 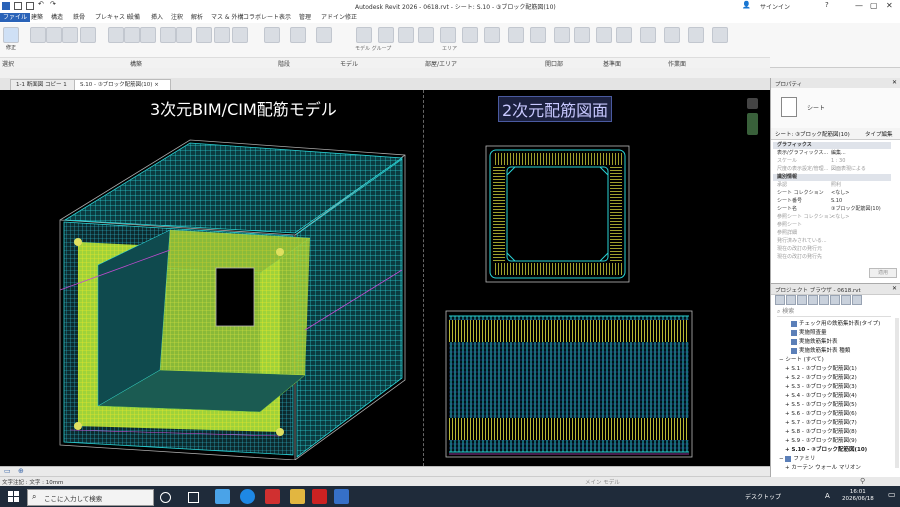 I want to click on view-tab-section: 1-1 断面図 コピー 1, so click(x=46, y=84).